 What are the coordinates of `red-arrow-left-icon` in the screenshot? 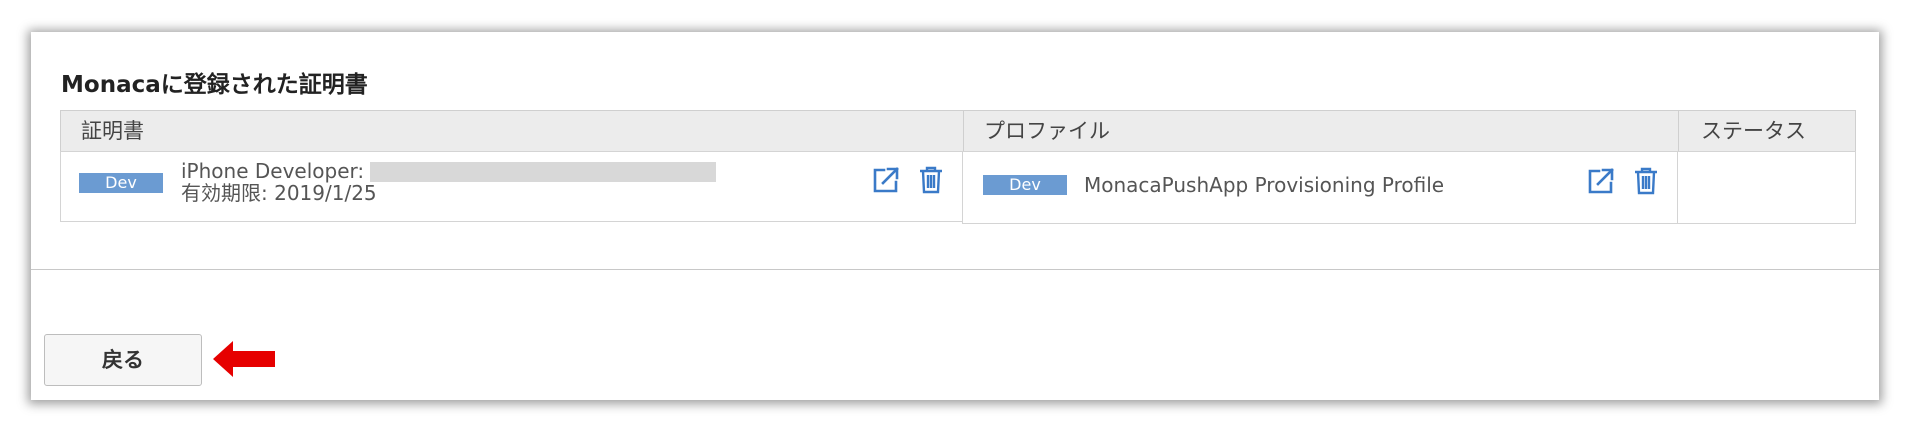 It's located at (244, 359).